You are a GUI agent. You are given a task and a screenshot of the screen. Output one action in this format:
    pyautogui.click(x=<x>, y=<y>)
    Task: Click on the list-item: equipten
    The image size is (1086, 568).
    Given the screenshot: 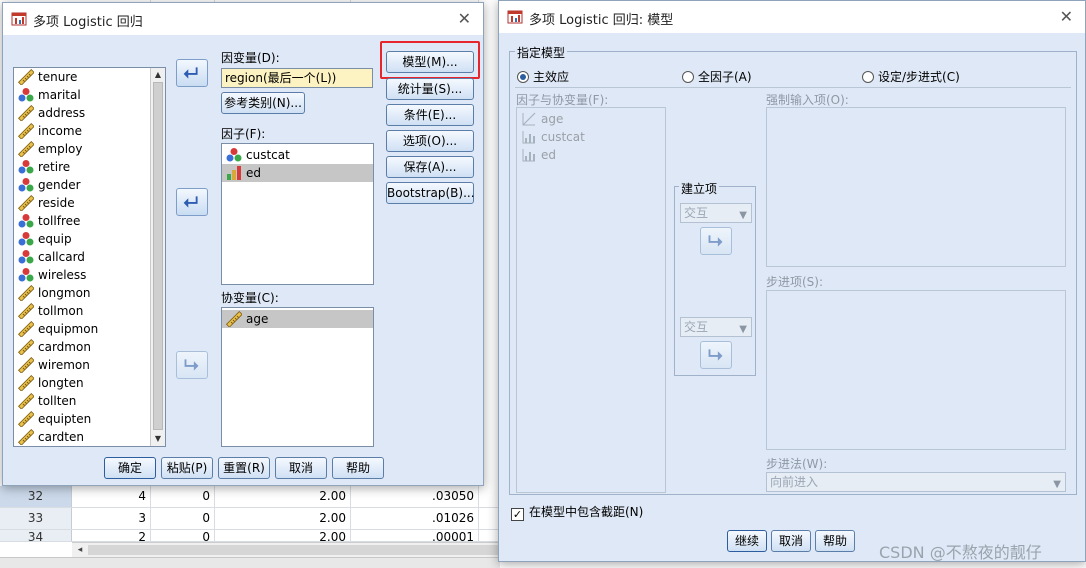 What is the action you would take?
    pyautogui.click(x=89, y=419)
    